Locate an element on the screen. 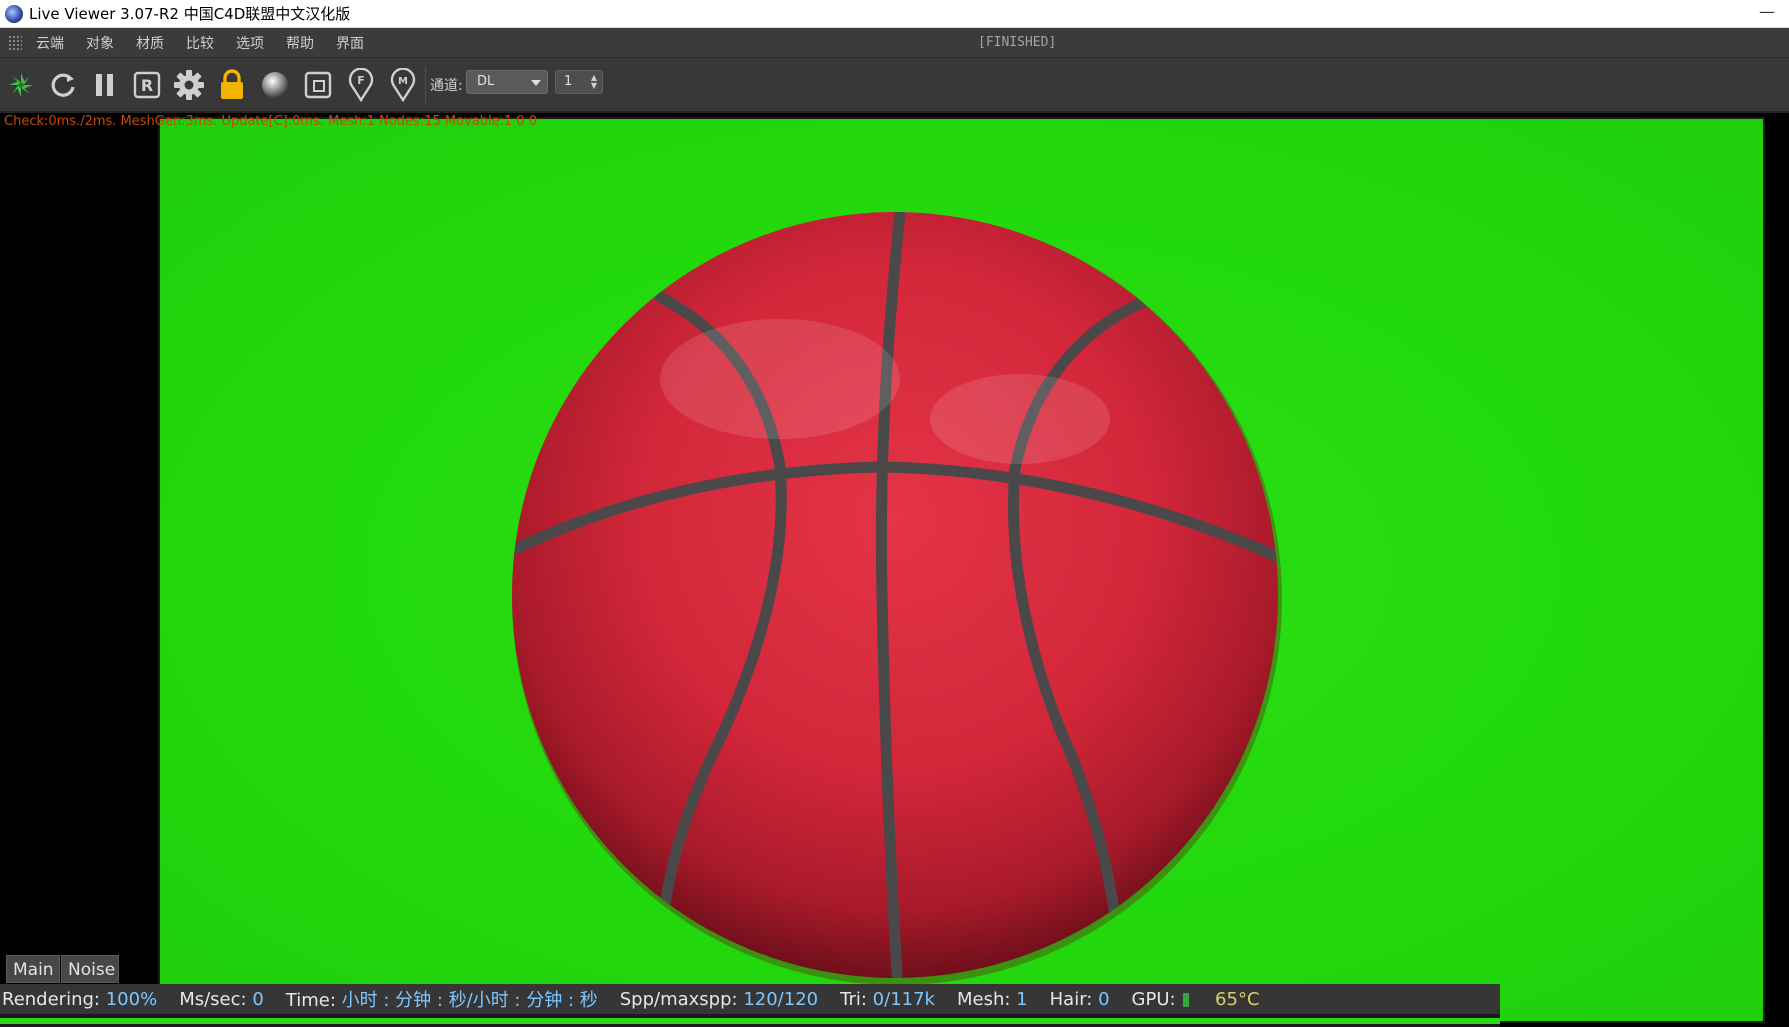 This screenshot has width=1789, height=1027. status-rendering: Rendering: 100% is located at coordinates (79, 999).